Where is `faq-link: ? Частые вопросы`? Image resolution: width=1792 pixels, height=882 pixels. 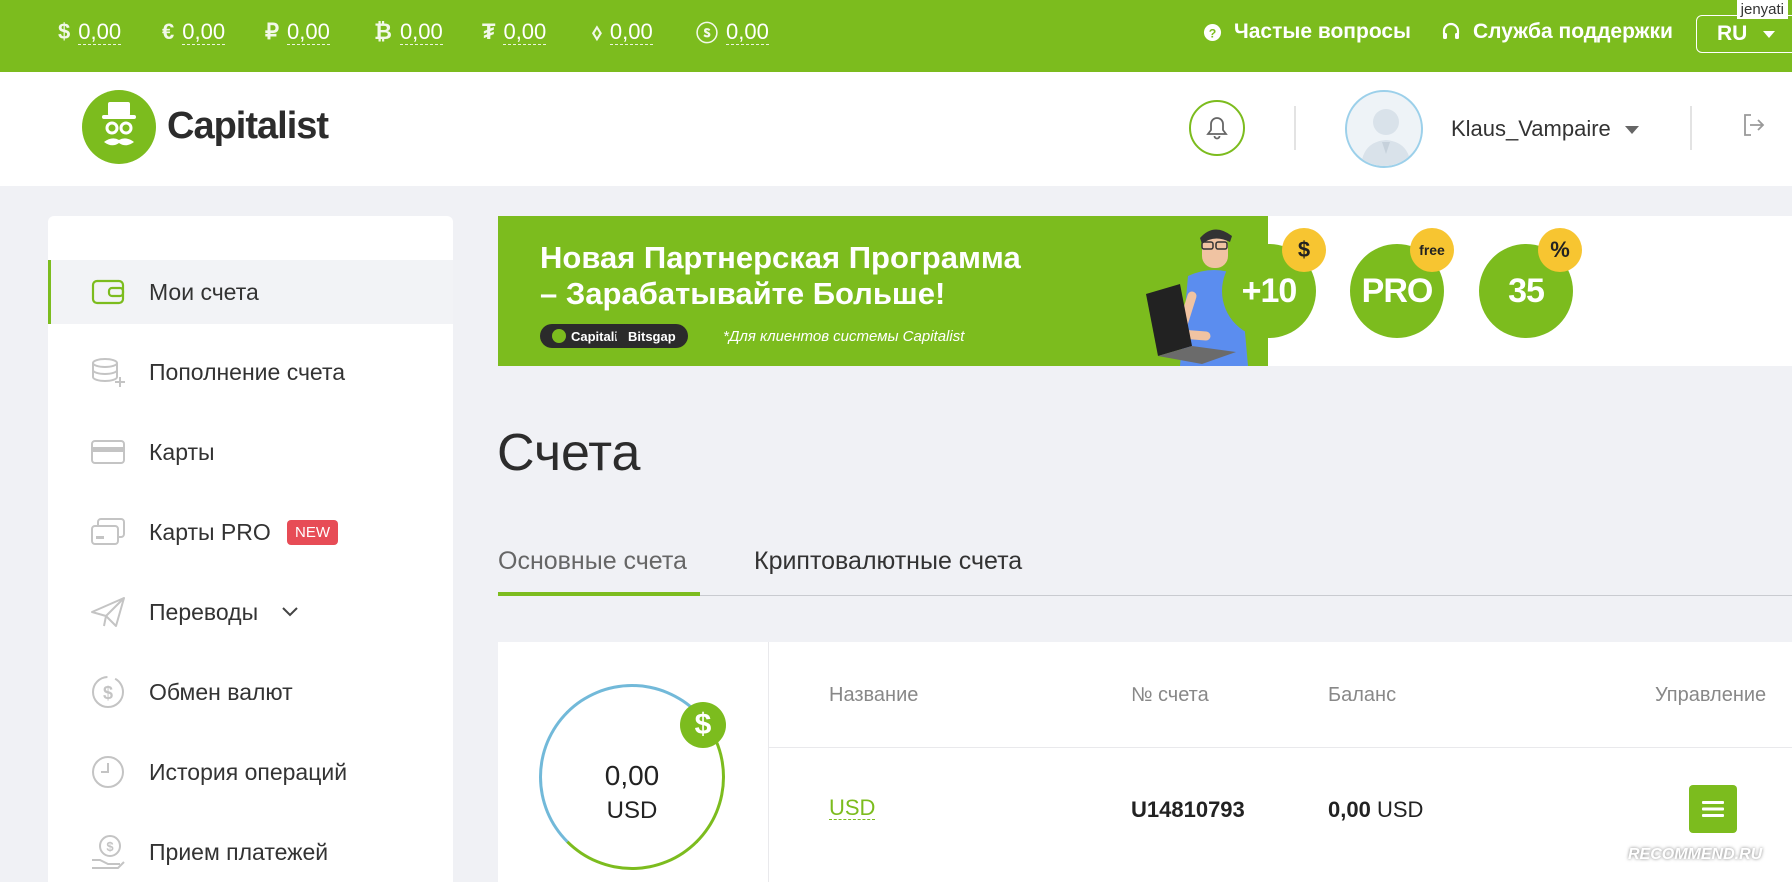 faq-link: ? Частые вопросы is located at coordinates (1307, 32).